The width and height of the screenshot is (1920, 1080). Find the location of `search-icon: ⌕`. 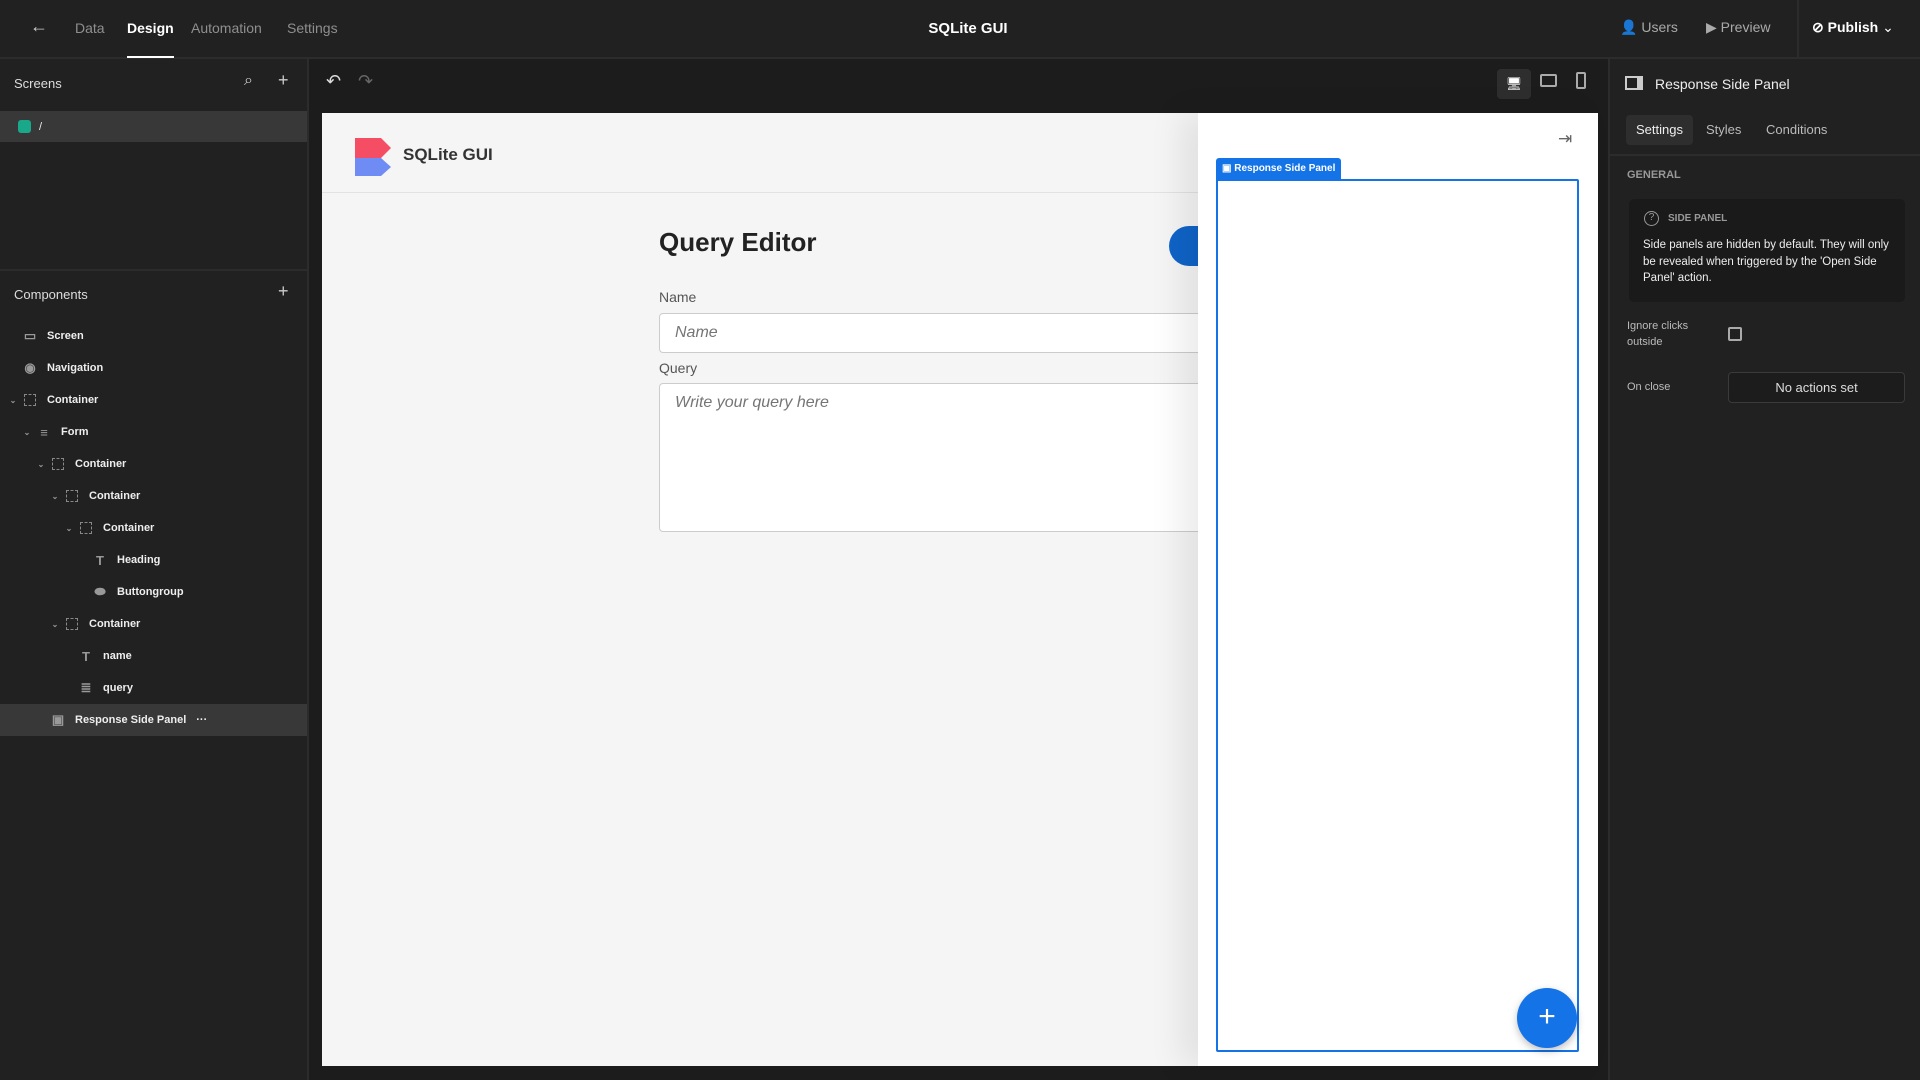

search-icon: ⌕ is located at coordinates (248, 81).